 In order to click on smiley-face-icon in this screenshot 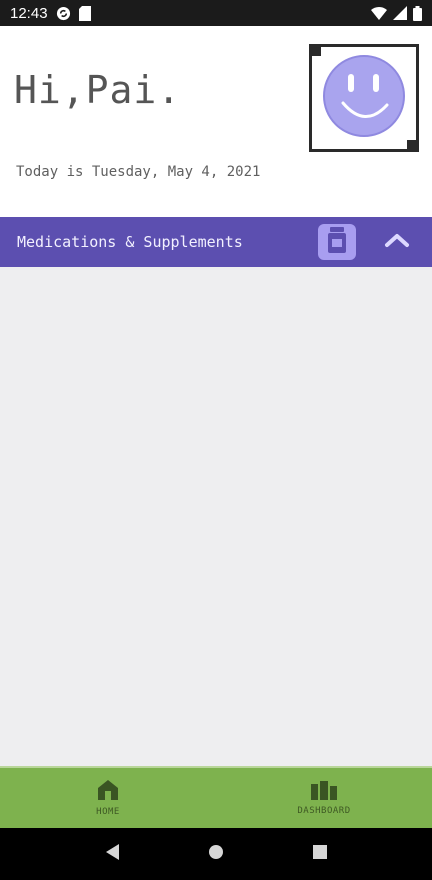, I will do `click(364, 98)`.